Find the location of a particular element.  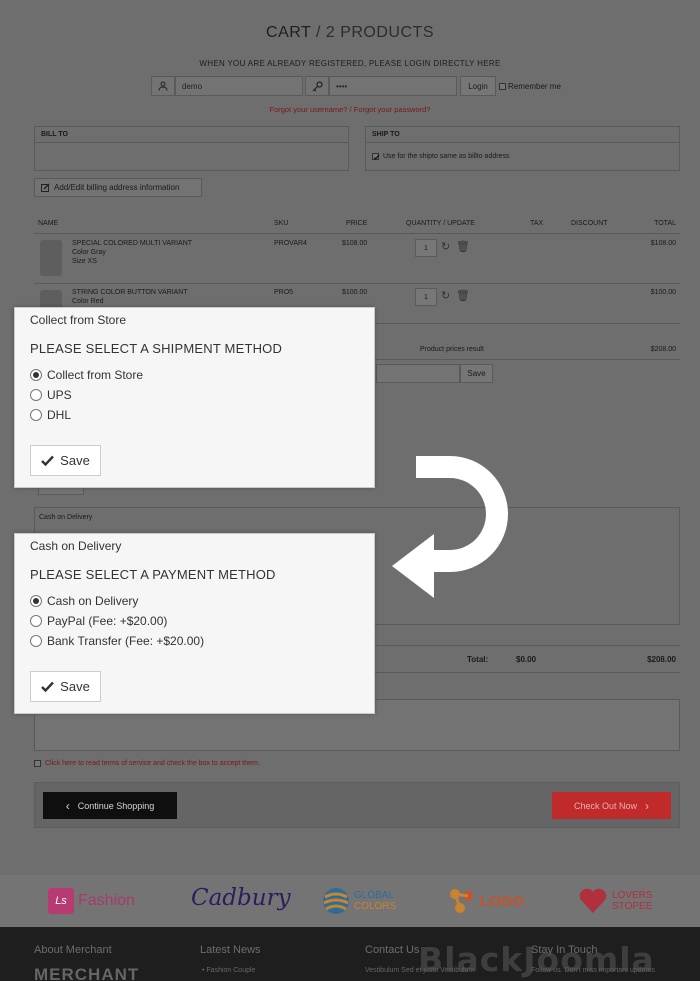

brand-fashion: Ls Fashion is located at coordinates (91, 901).